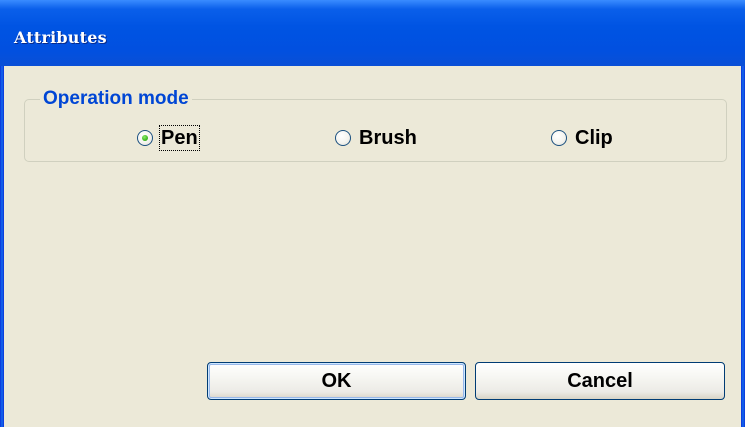  What do you see at coordinates (116, 99) in the screenshot?
I see `operation-mode-label: Operation mode` at bounding box center [116, 99].